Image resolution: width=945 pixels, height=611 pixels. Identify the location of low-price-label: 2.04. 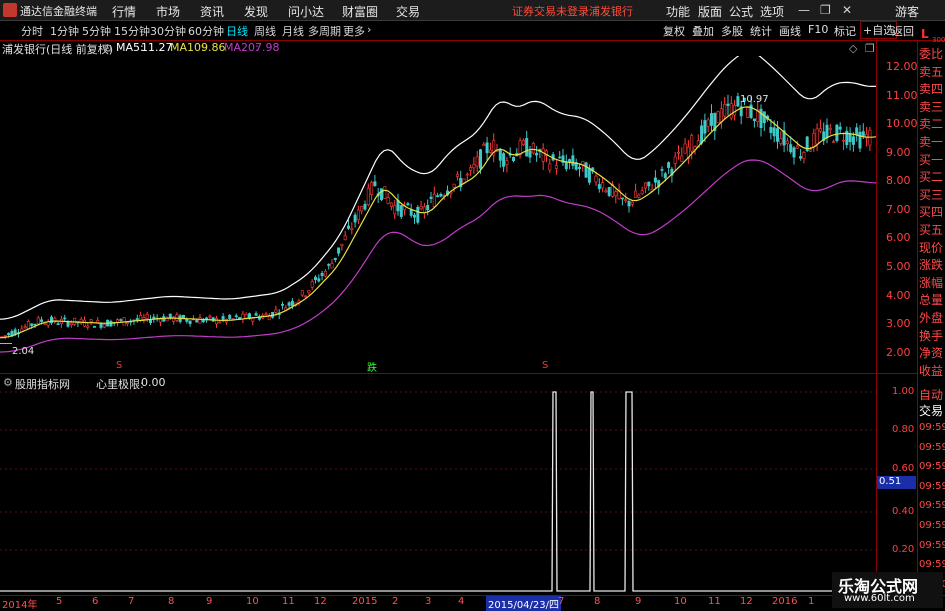
(23, 351).